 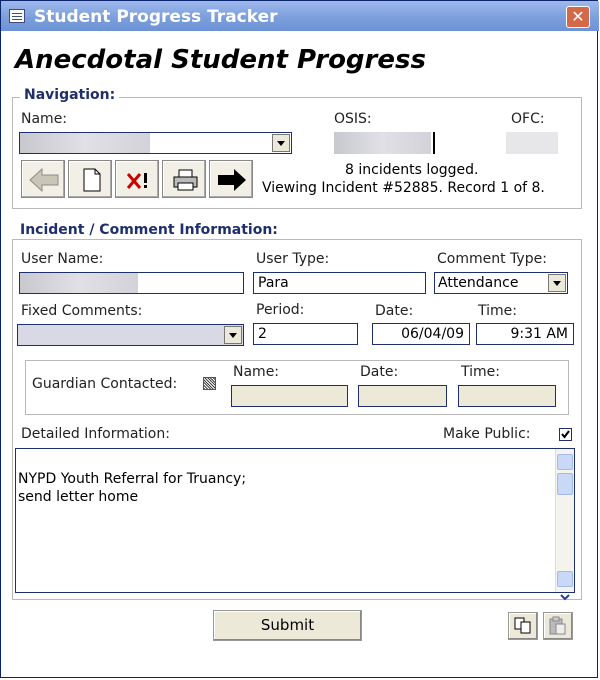 What do you see at coordinates (256, 372) in the screenshot?
I see `guardian-name-label: Name:` at bounding box center [256, 372].